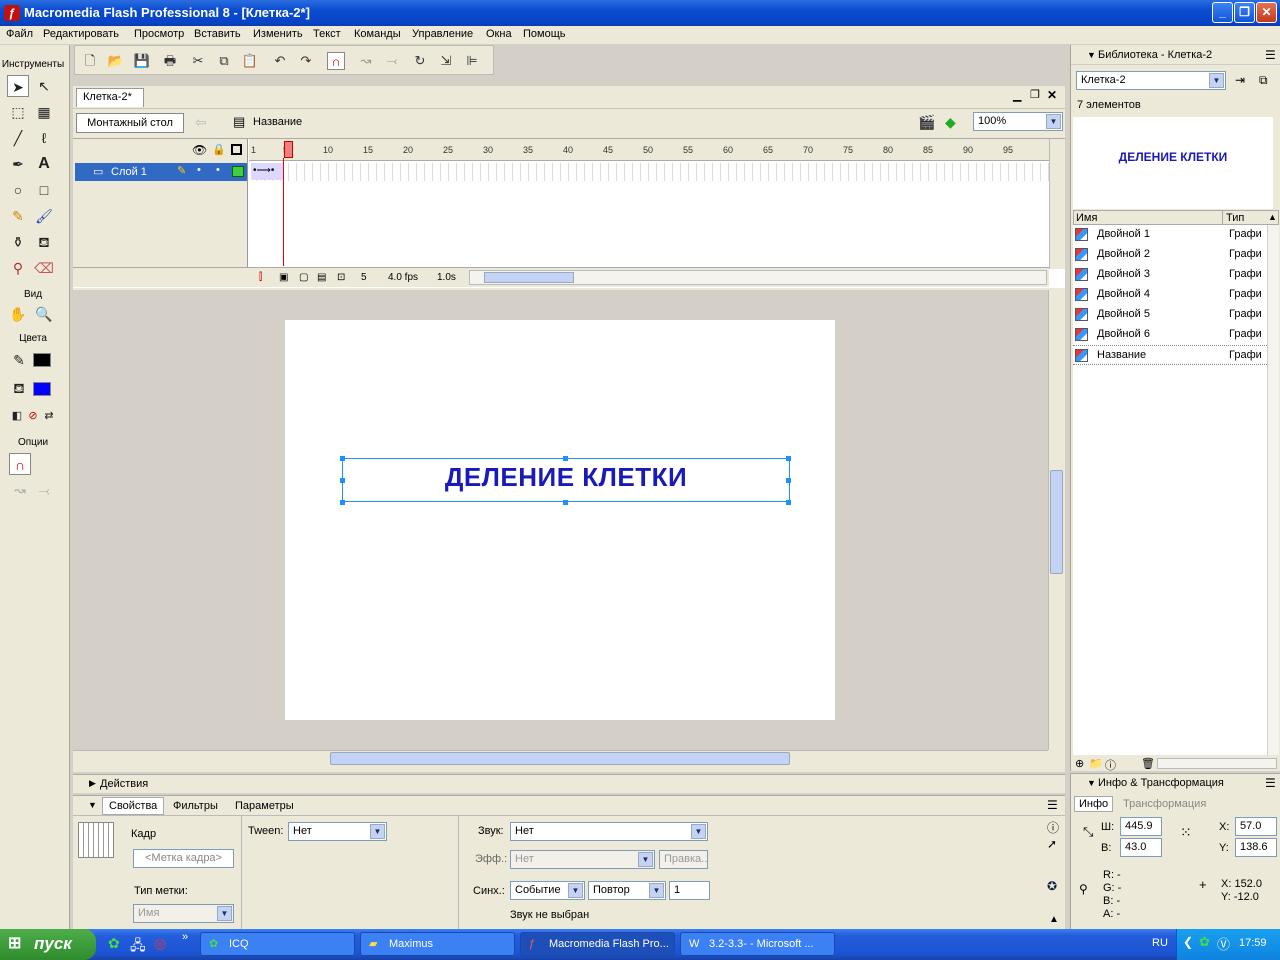 This screenshot has height=960, width=1280. What do you see at coordinates (1256, 826) in the screenshot?
I see `x-input: 57.0` at bounding box center [1256, 826].